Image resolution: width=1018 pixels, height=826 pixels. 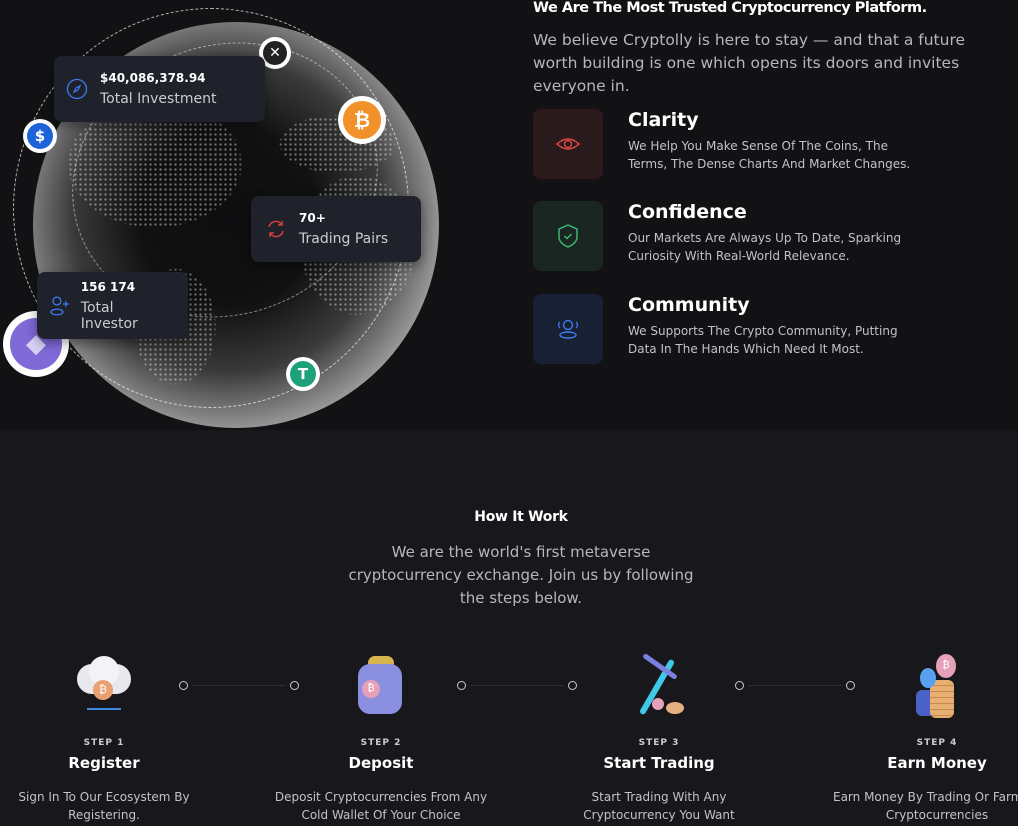 I want to click on stat-card-trading-pairs: 70+ Trading Pairs, so click(x=336, y=229).